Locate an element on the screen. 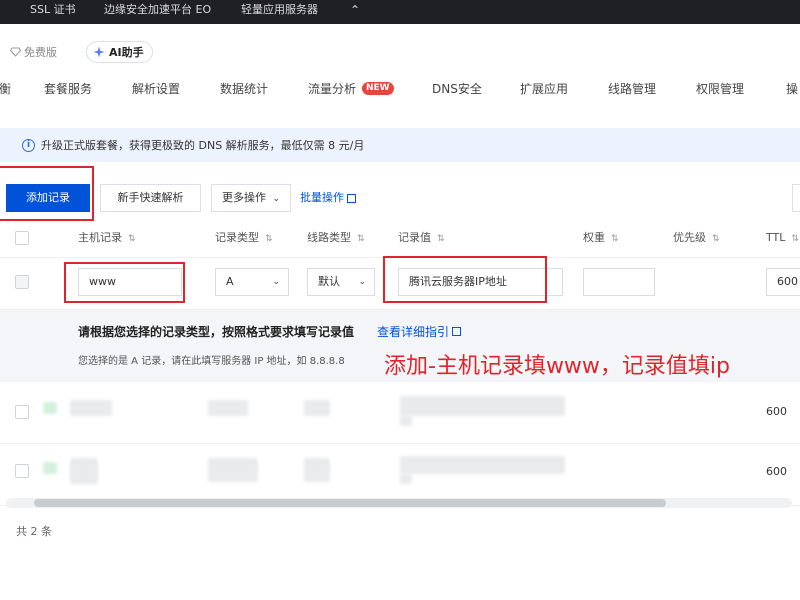  tab-extensions: 扩展应用 is located at coordinates (544, 89).